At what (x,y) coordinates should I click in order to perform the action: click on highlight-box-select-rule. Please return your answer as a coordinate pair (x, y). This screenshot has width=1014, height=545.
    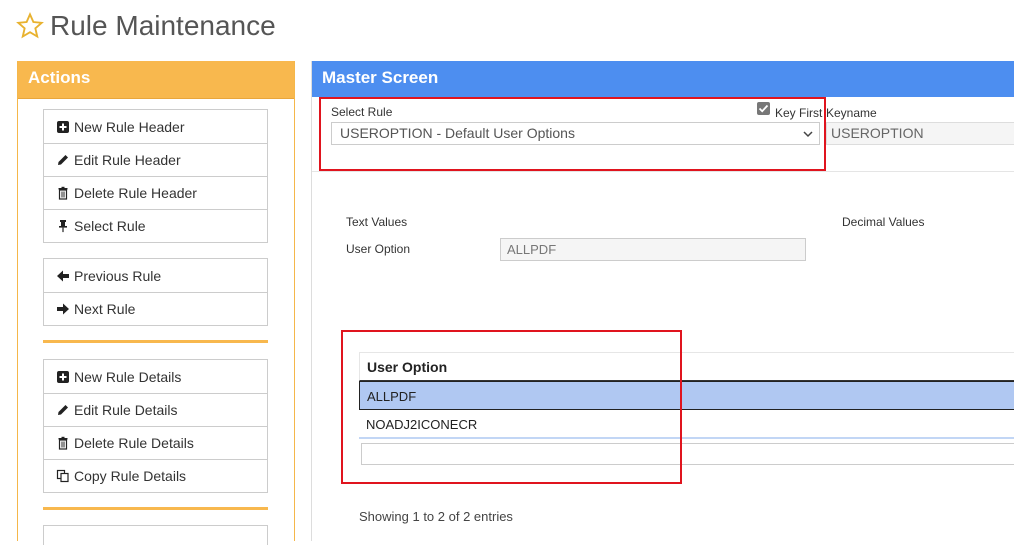
    Looking at the image, I should click on (572, 134).